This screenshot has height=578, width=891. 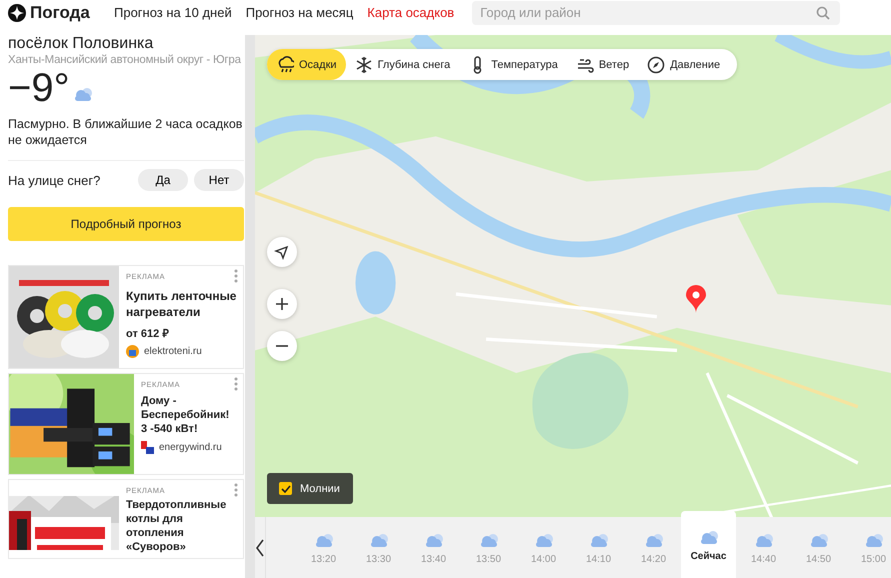 I want to click on ad-title: Дому - Бесперебойник! 3 -540 кВт!, so click(x=185, y=415).